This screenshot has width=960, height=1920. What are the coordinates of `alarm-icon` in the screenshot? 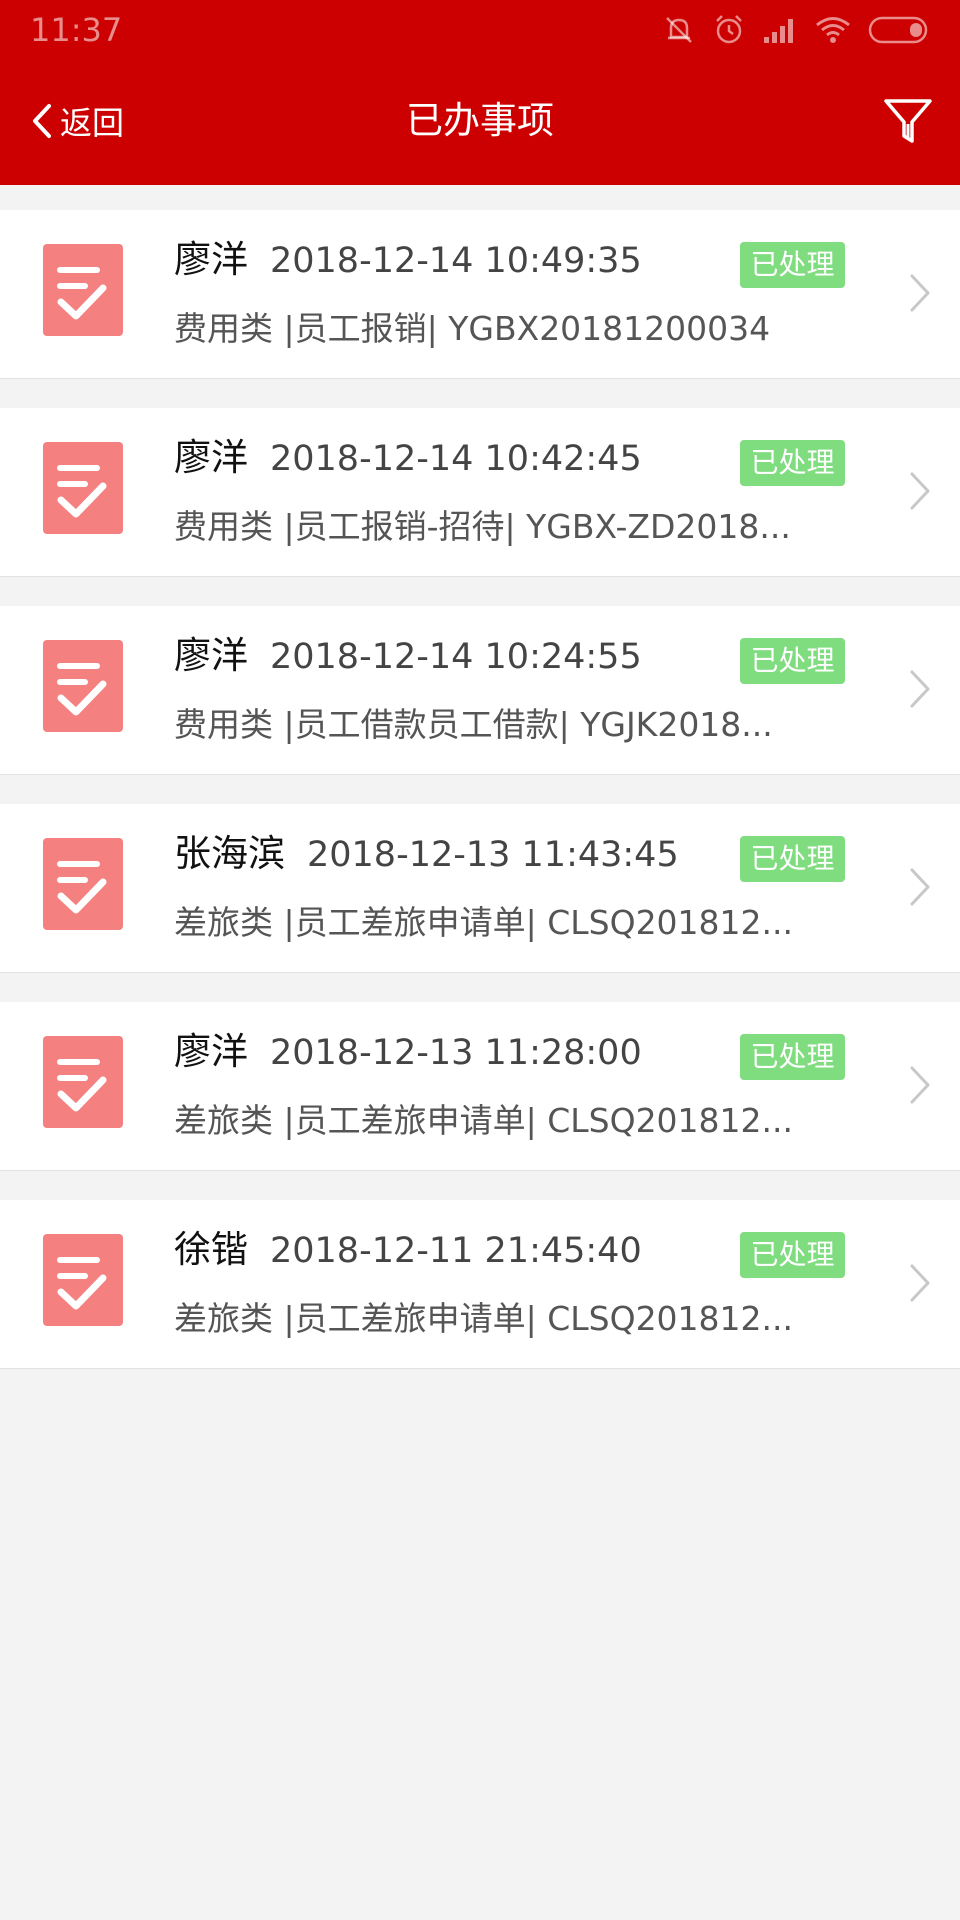 It's located at (729, 29).